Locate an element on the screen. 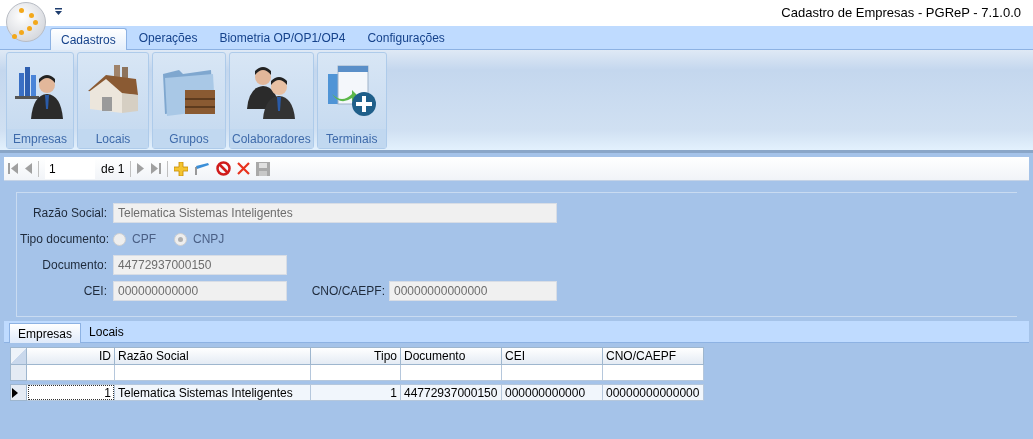 The width and height of the screenshot is (1033, 439). text-field: 000000000000 is located at coordinates (200, 291).